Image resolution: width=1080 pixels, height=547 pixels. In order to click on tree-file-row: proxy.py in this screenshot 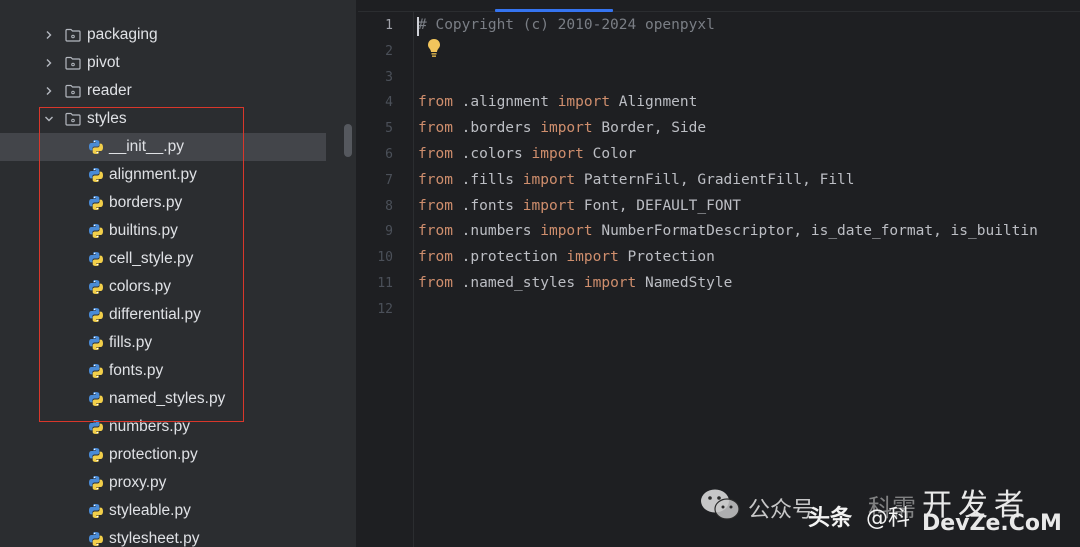, I will do `click(163, 483)`.